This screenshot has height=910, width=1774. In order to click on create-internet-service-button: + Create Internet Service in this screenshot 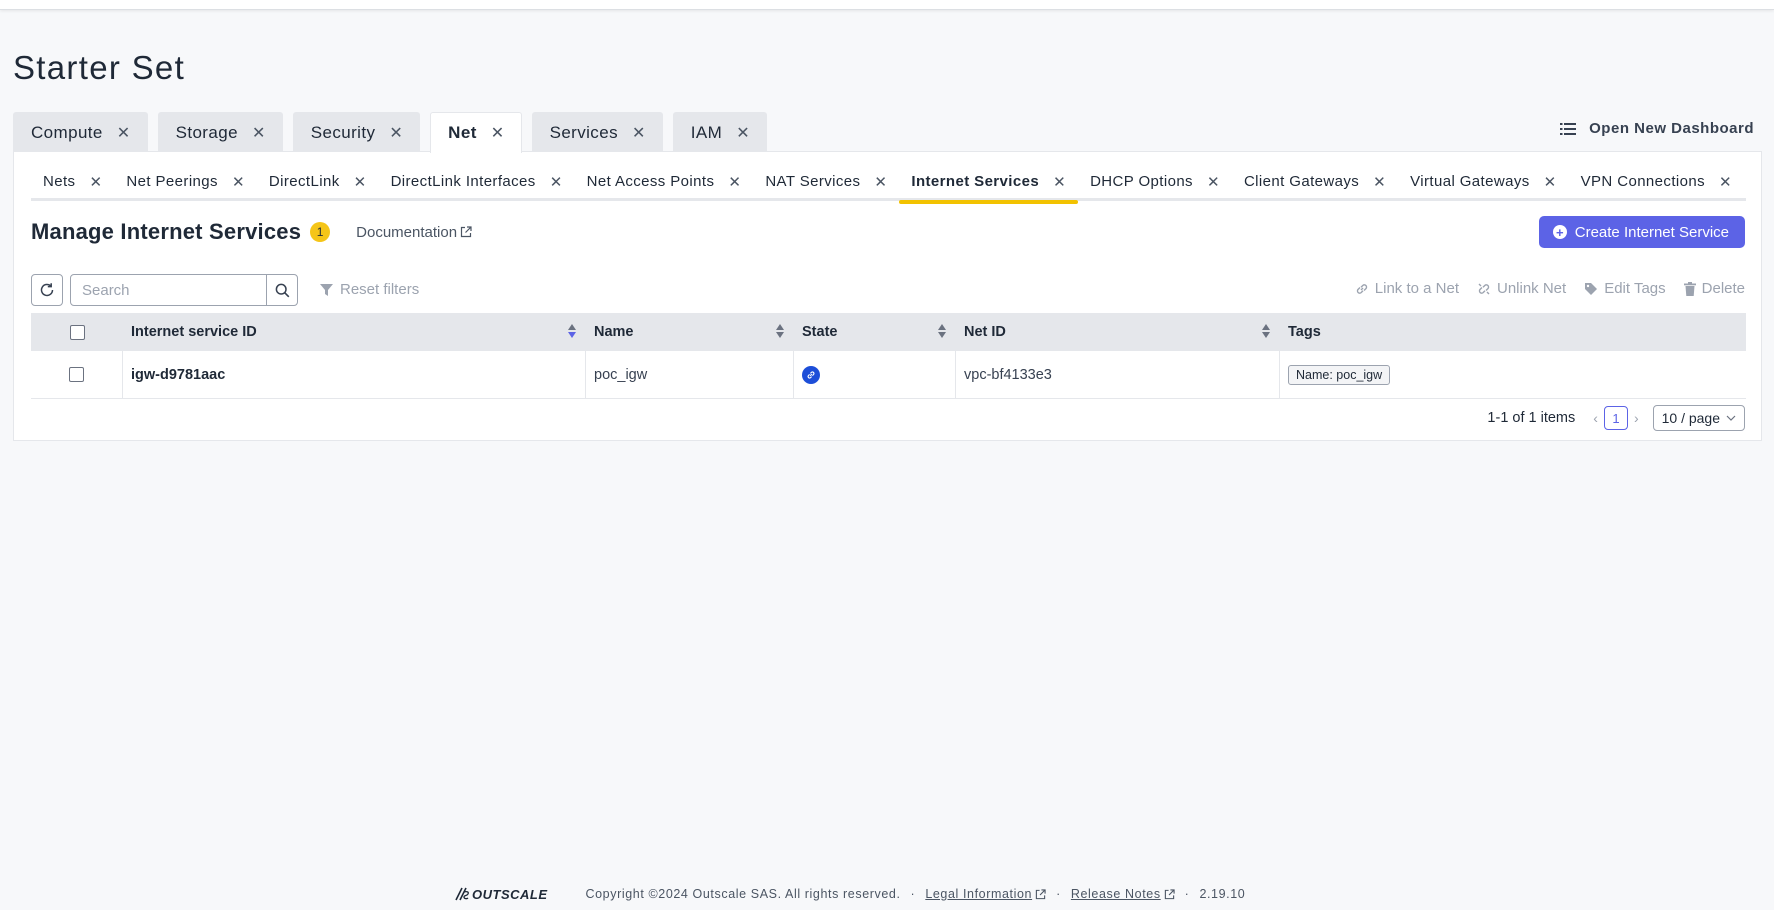, I will do `click(1641, 232)`.